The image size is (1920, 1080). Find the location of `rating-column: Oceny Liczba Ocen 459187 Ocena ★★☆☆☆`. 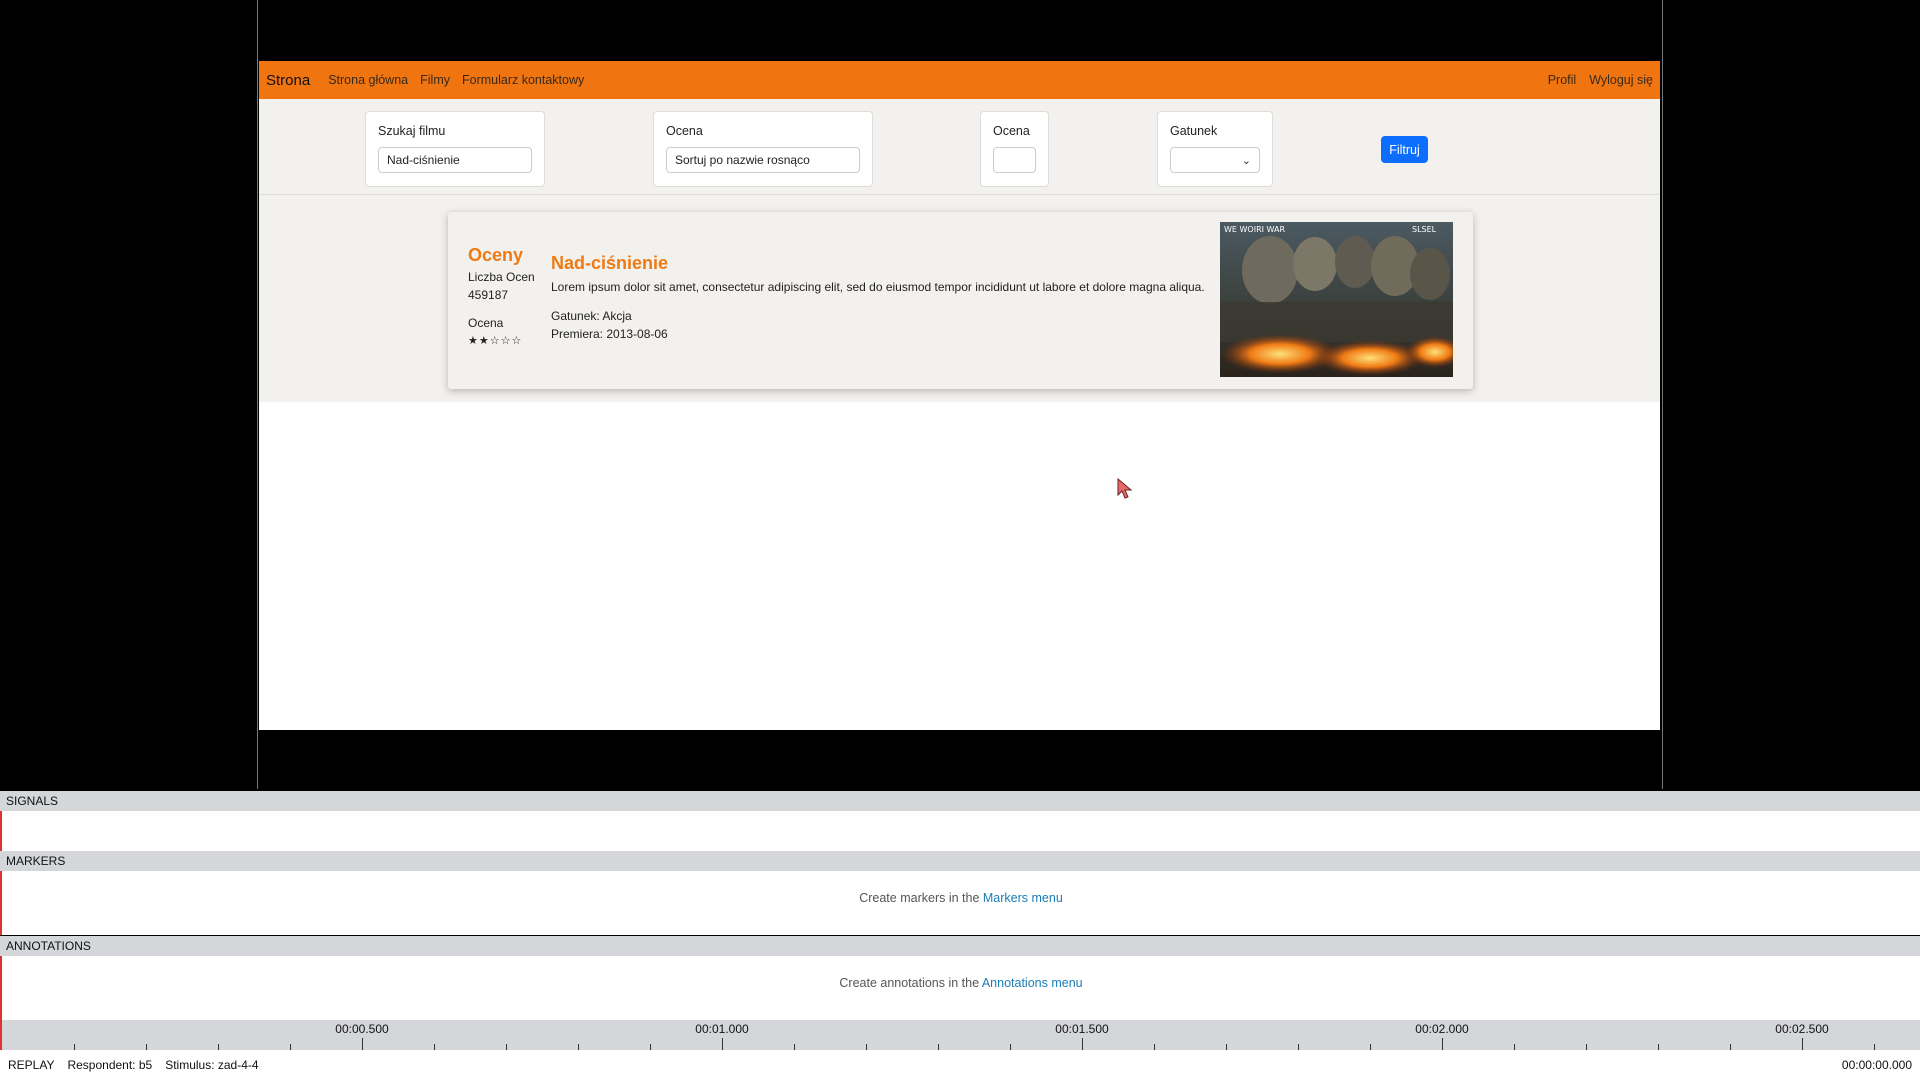

rating-column: Oceny Liczba Ocen 459187 Ocena ★★☆☆☆ is located at coordinates (508, 298).